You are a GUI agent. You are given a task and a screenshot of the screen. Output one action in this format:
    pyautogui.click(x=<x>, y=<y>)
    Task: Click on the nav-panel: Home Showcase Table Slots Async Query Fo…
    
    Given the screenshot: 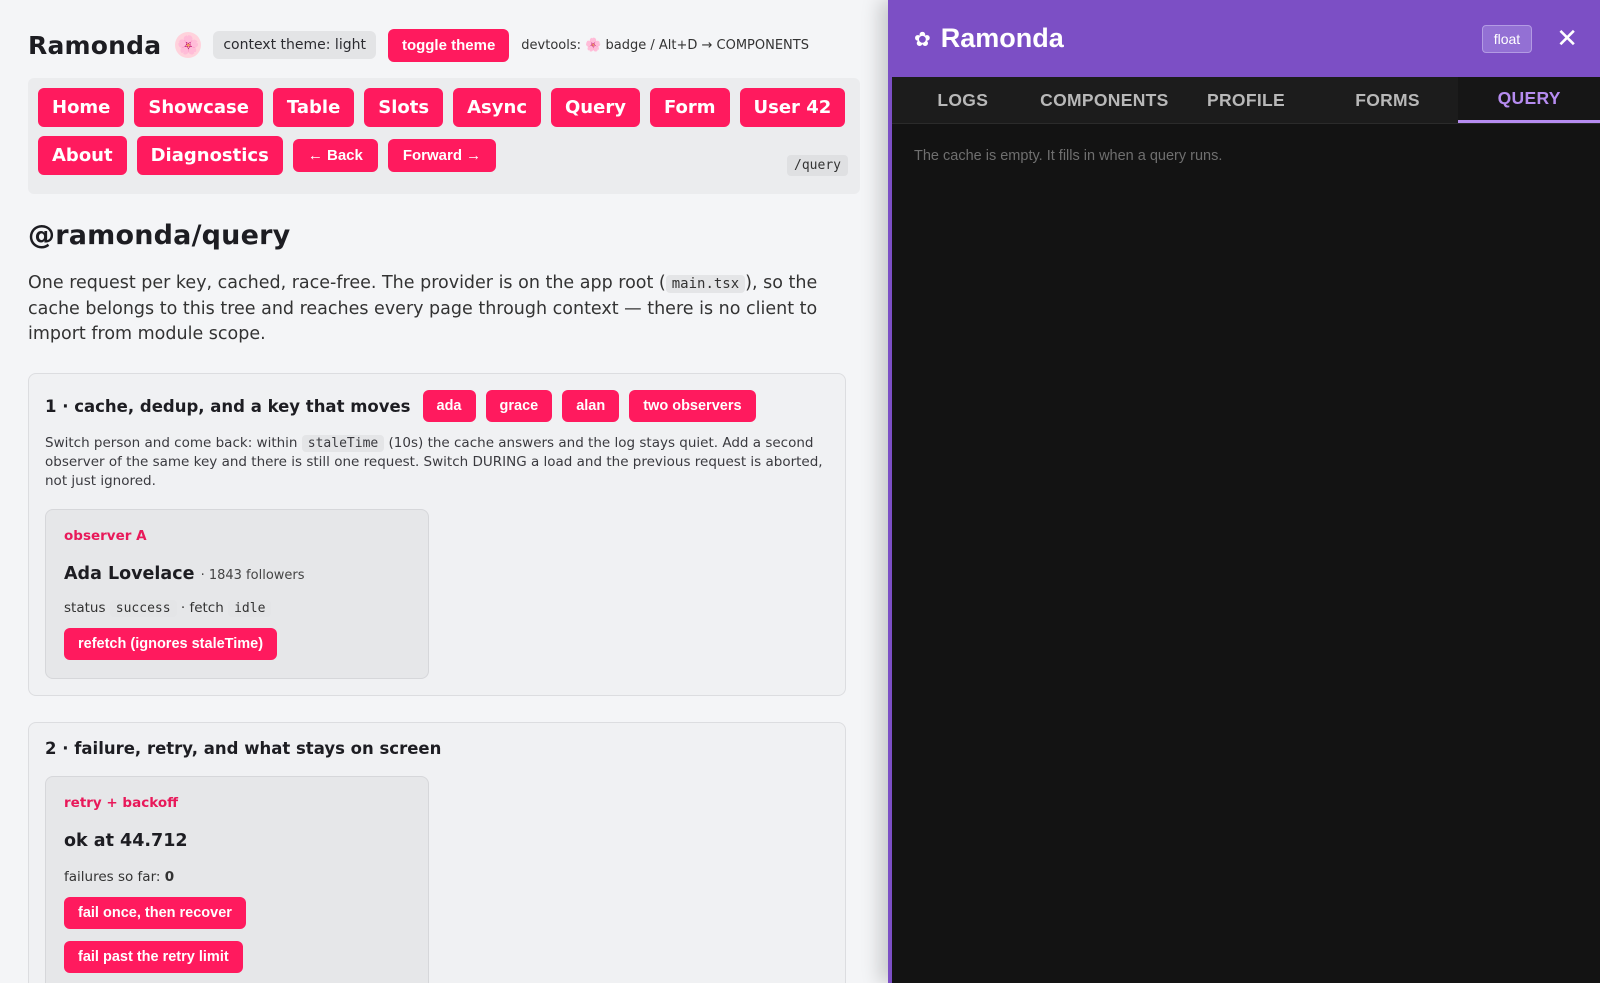 What is the action you would take?
    pyautogui.click(x=444, y=136)
    